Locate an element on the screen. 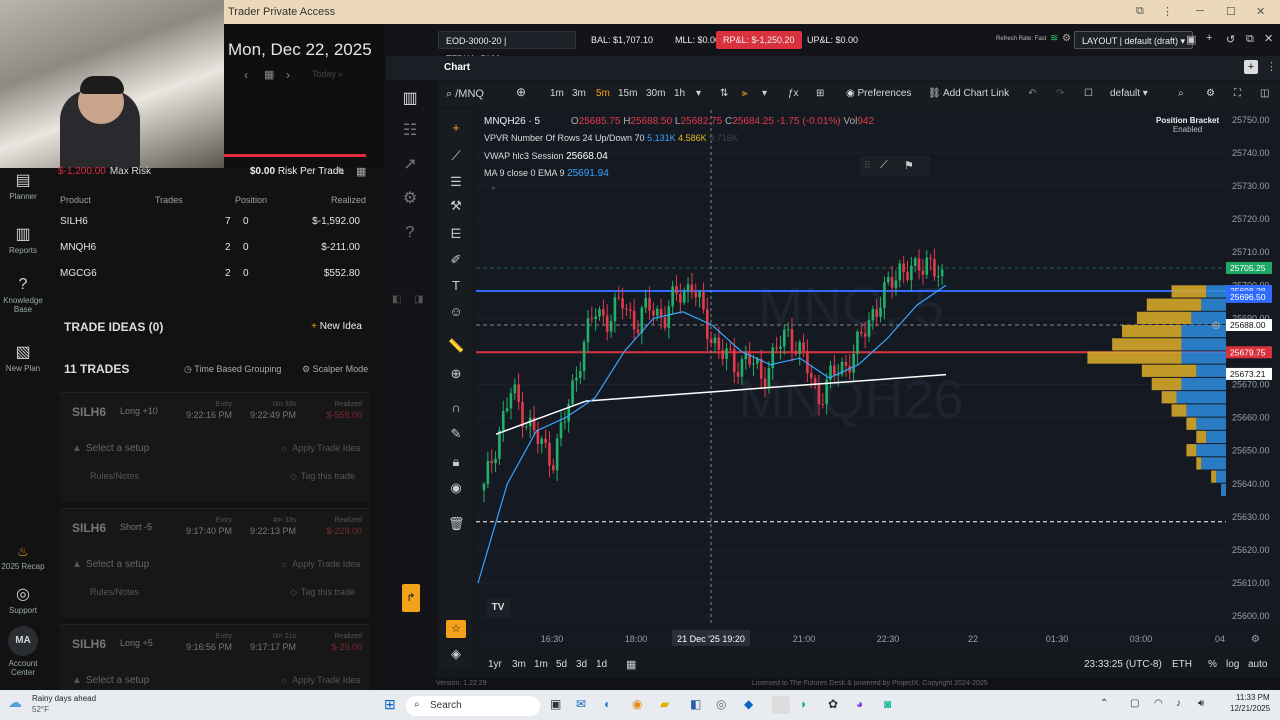  style-menu-icon: ▾ is located at coordinates (764, 93).